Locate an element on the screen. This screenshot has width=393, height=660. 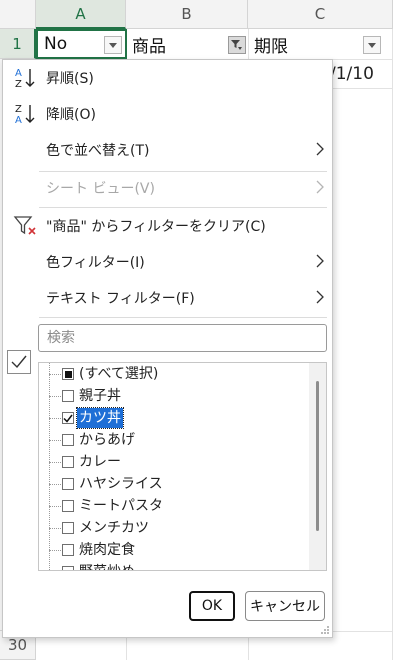
list-item: 焼肉定食 is located at coordinates (174, 550).